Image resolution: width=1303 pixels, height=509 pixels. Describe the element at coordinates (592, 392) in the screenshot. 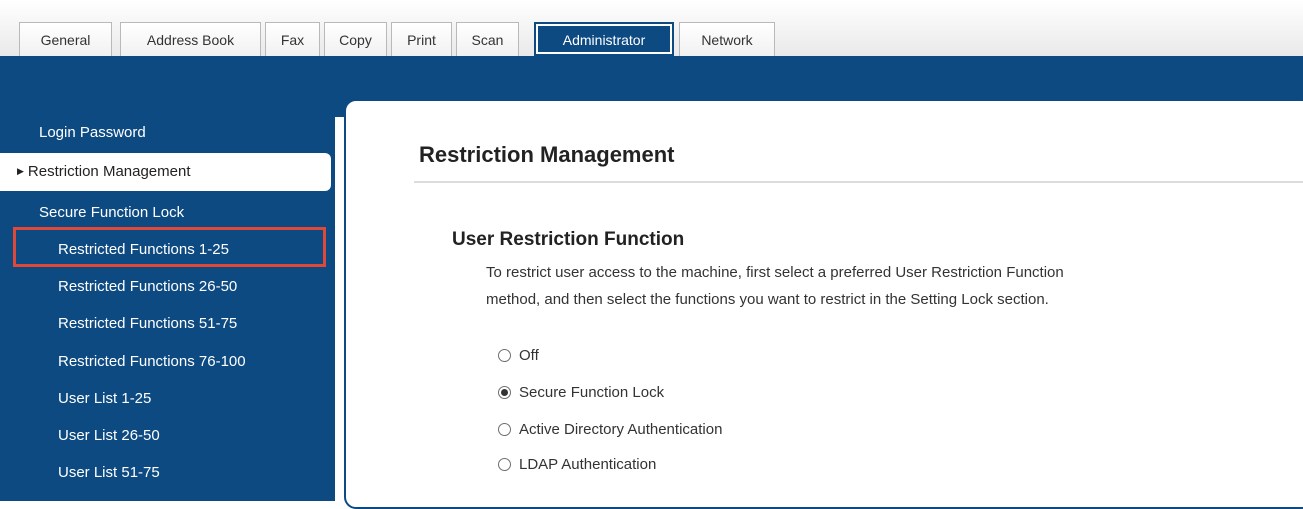

I see `radio-label: Secure Function Lock` at that location.